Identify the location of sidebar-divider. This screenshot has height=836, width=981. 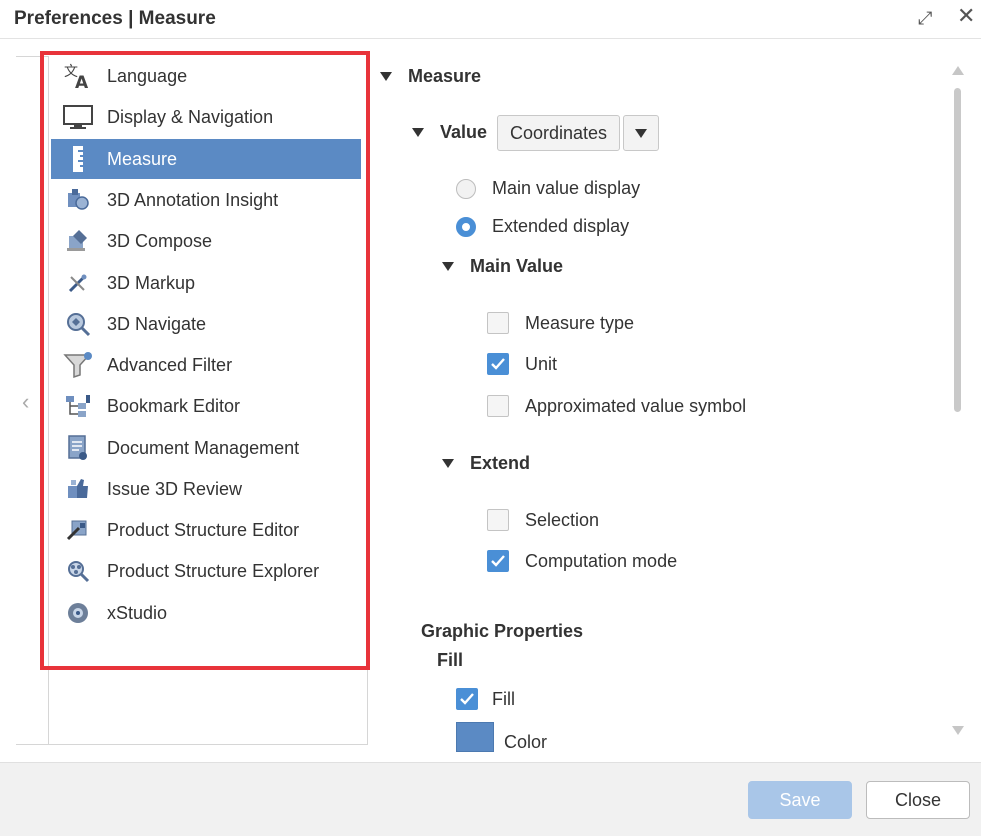
(32, 744).